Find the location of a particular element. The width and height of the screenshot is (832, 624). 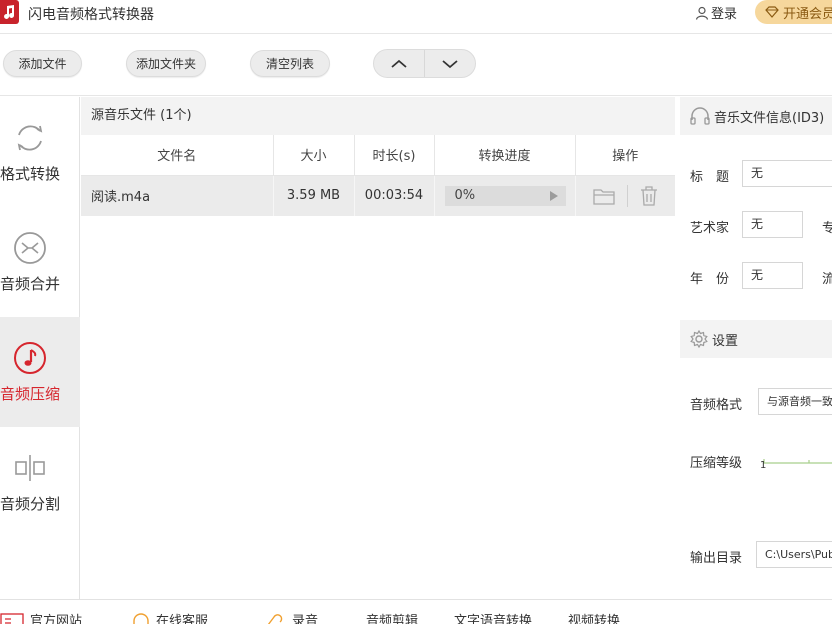

id3-info-title: 音乐文件信息(ID3) is located at coordinates (769, 118).